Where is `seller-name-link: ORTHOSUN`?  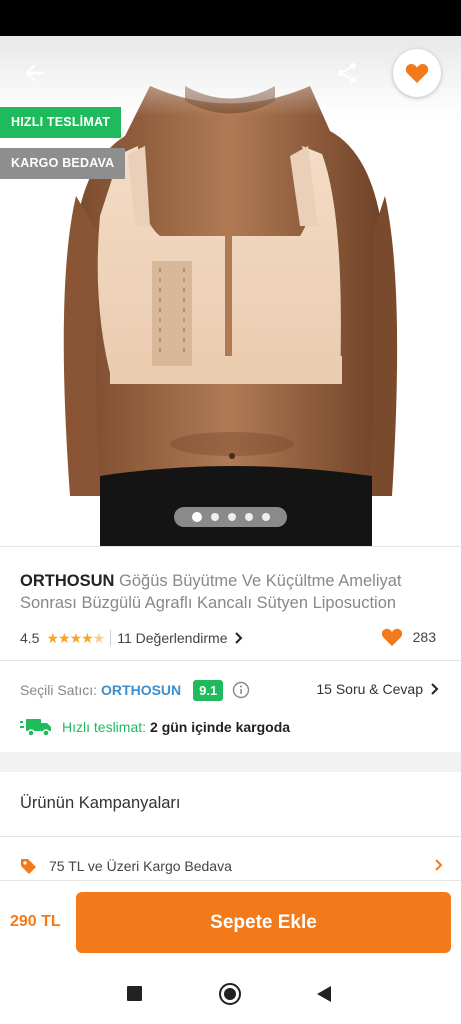 seller-name-link: ORTHOSUN is located at coordinates (141, 690).